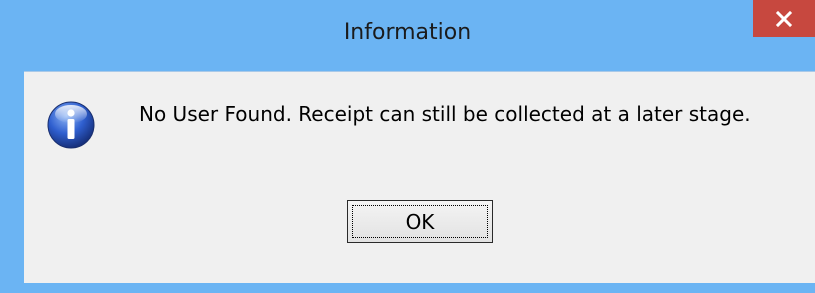  I want to click on ok-button: OK, so click(420, 221).